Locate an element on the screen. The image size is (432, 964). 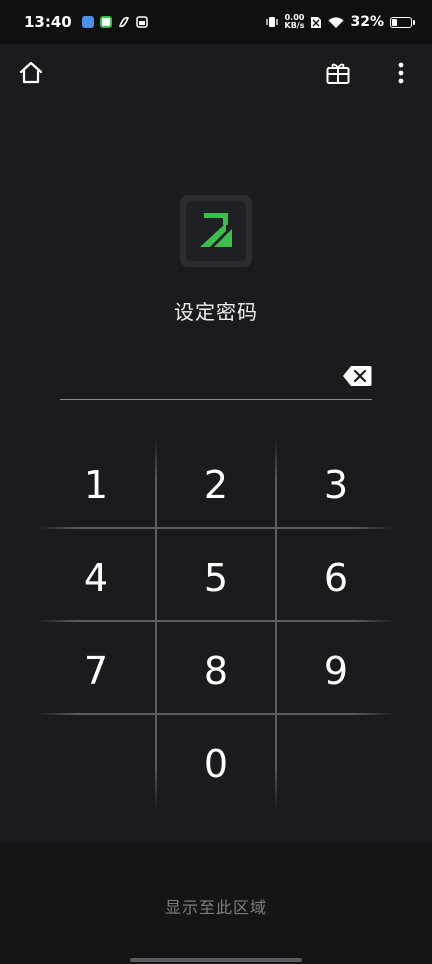
net-speed: 0.00 KB/s is located at coordinates (295, 22).